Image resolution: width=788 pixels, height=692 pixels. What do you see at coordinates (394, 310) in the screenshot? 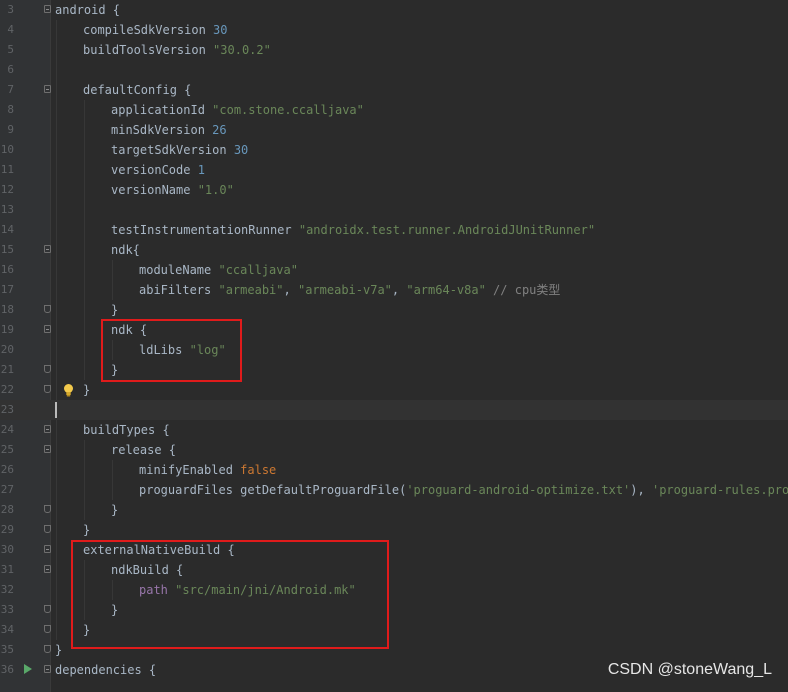
I see `code-line: 18}` at bounding box center [394, 310].